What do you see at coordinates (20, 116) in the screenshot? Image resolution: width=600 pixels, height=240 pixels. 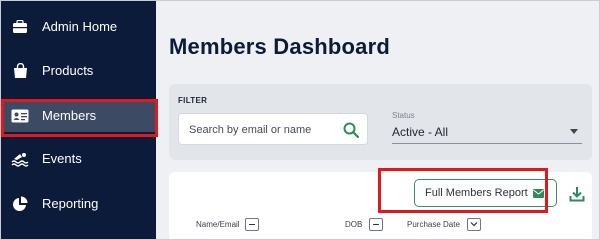 I see `id-card-icon` at bounding box center [20, 116].